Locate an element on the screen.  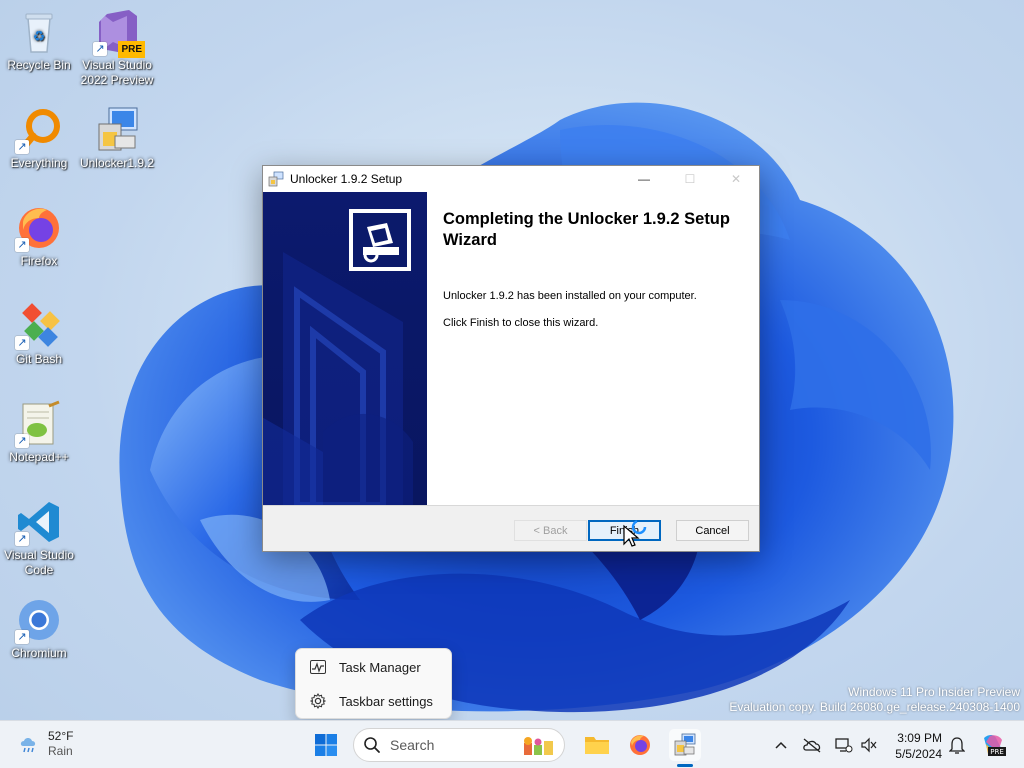
search-placeholder: Search is located at coordinates (412, 745).